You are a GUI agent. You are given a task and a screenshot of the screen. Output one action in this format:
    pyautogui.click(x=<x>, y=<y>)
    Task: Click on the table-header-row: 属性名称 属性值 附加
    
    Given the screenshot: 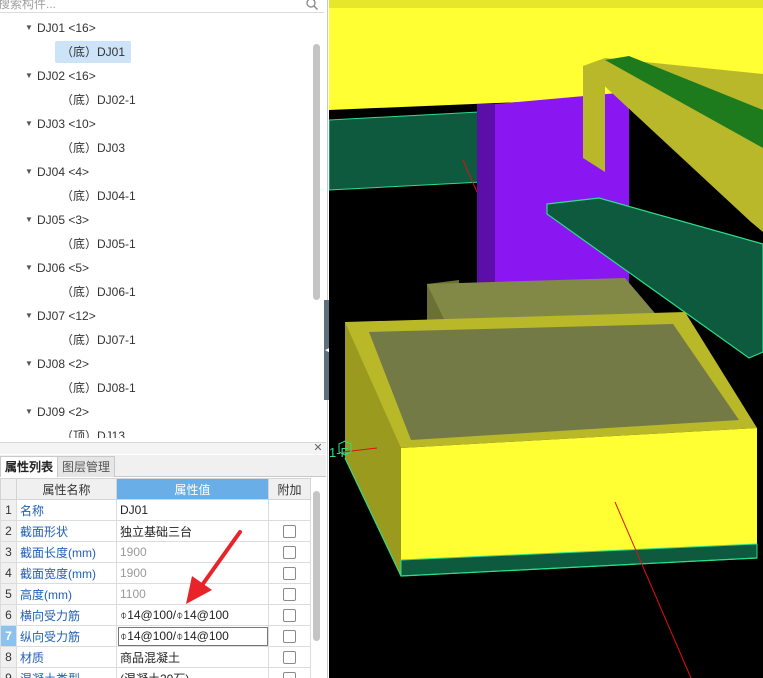 What is the action you would take?
    pyautogui.click(x=155, y=489)
    